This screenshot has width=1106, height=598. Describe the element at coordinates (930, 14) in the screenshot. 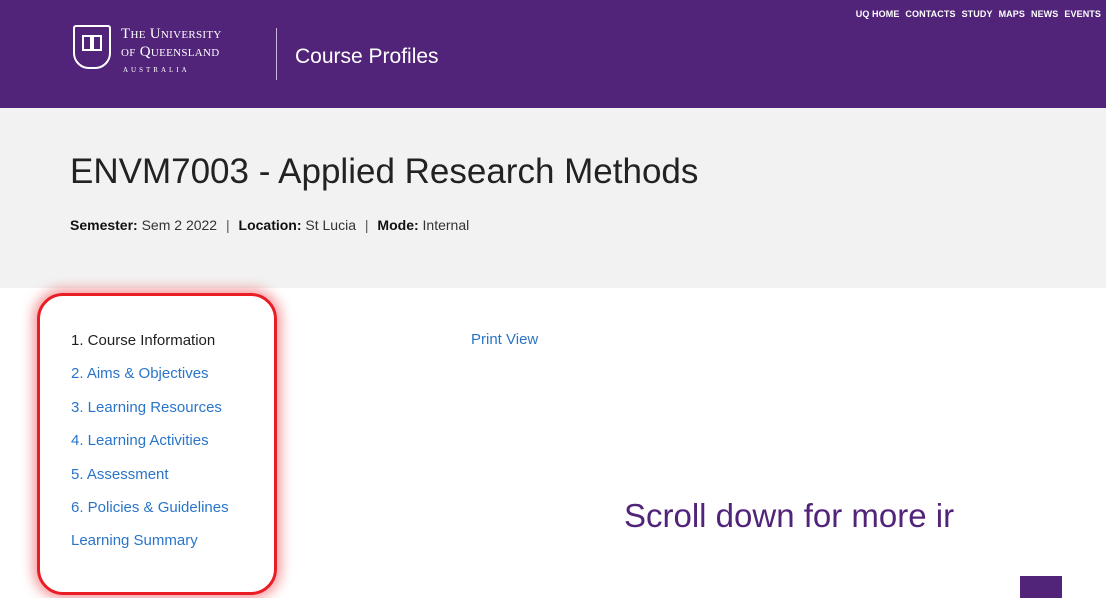

I see `topnav-contacts: CONTACTS` at that location.